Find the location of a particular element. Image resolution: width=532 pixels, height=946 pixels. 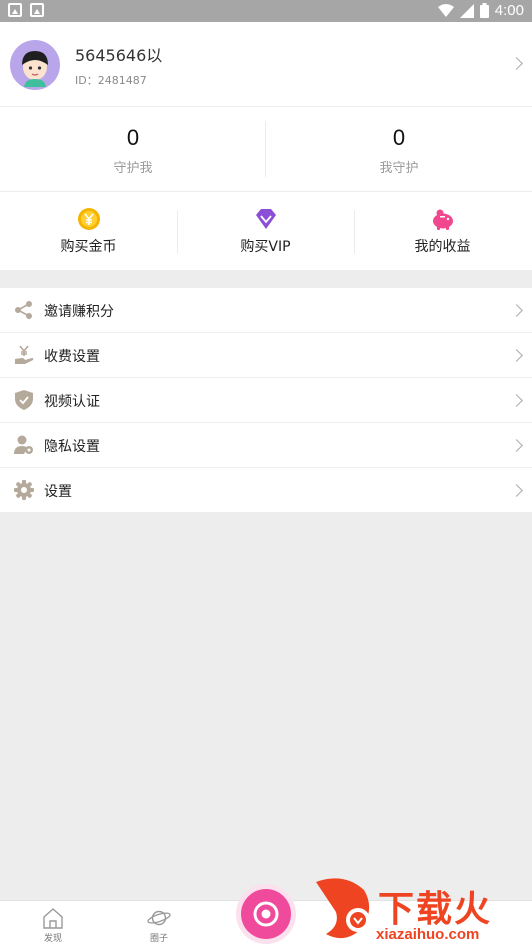

fab-inner is located at coordinates (266, 914).